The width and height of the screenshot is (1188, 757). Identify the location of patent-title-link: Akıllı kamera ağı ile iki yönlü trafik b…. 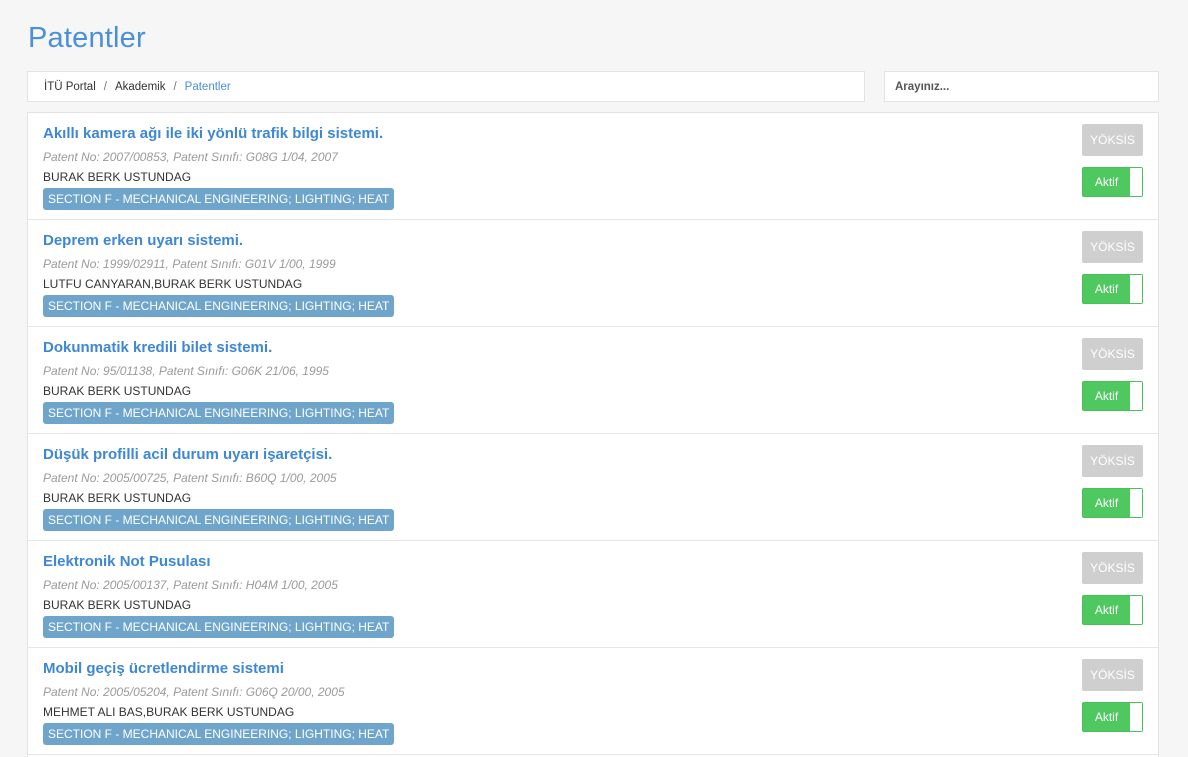
(213, 133).